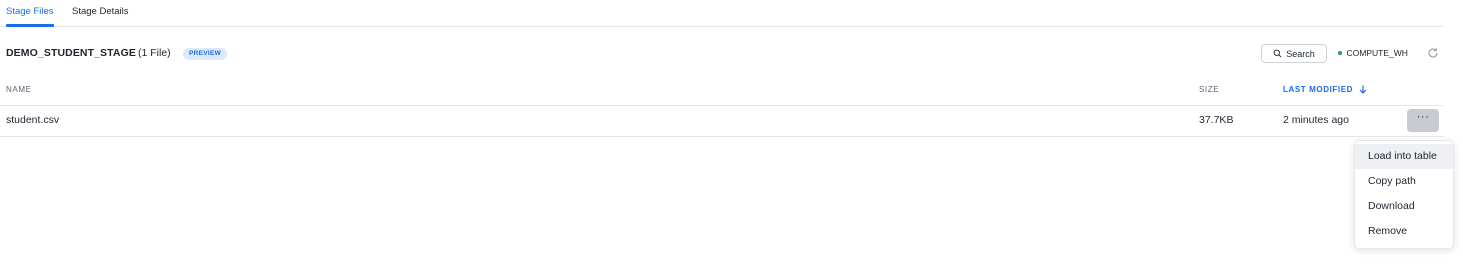 The image size is (1463, 266). What do you see at coordinates (1404, 231) in the screenshot?
I see `menu-item-remove: Remove` at bounding box center [1404, 231].